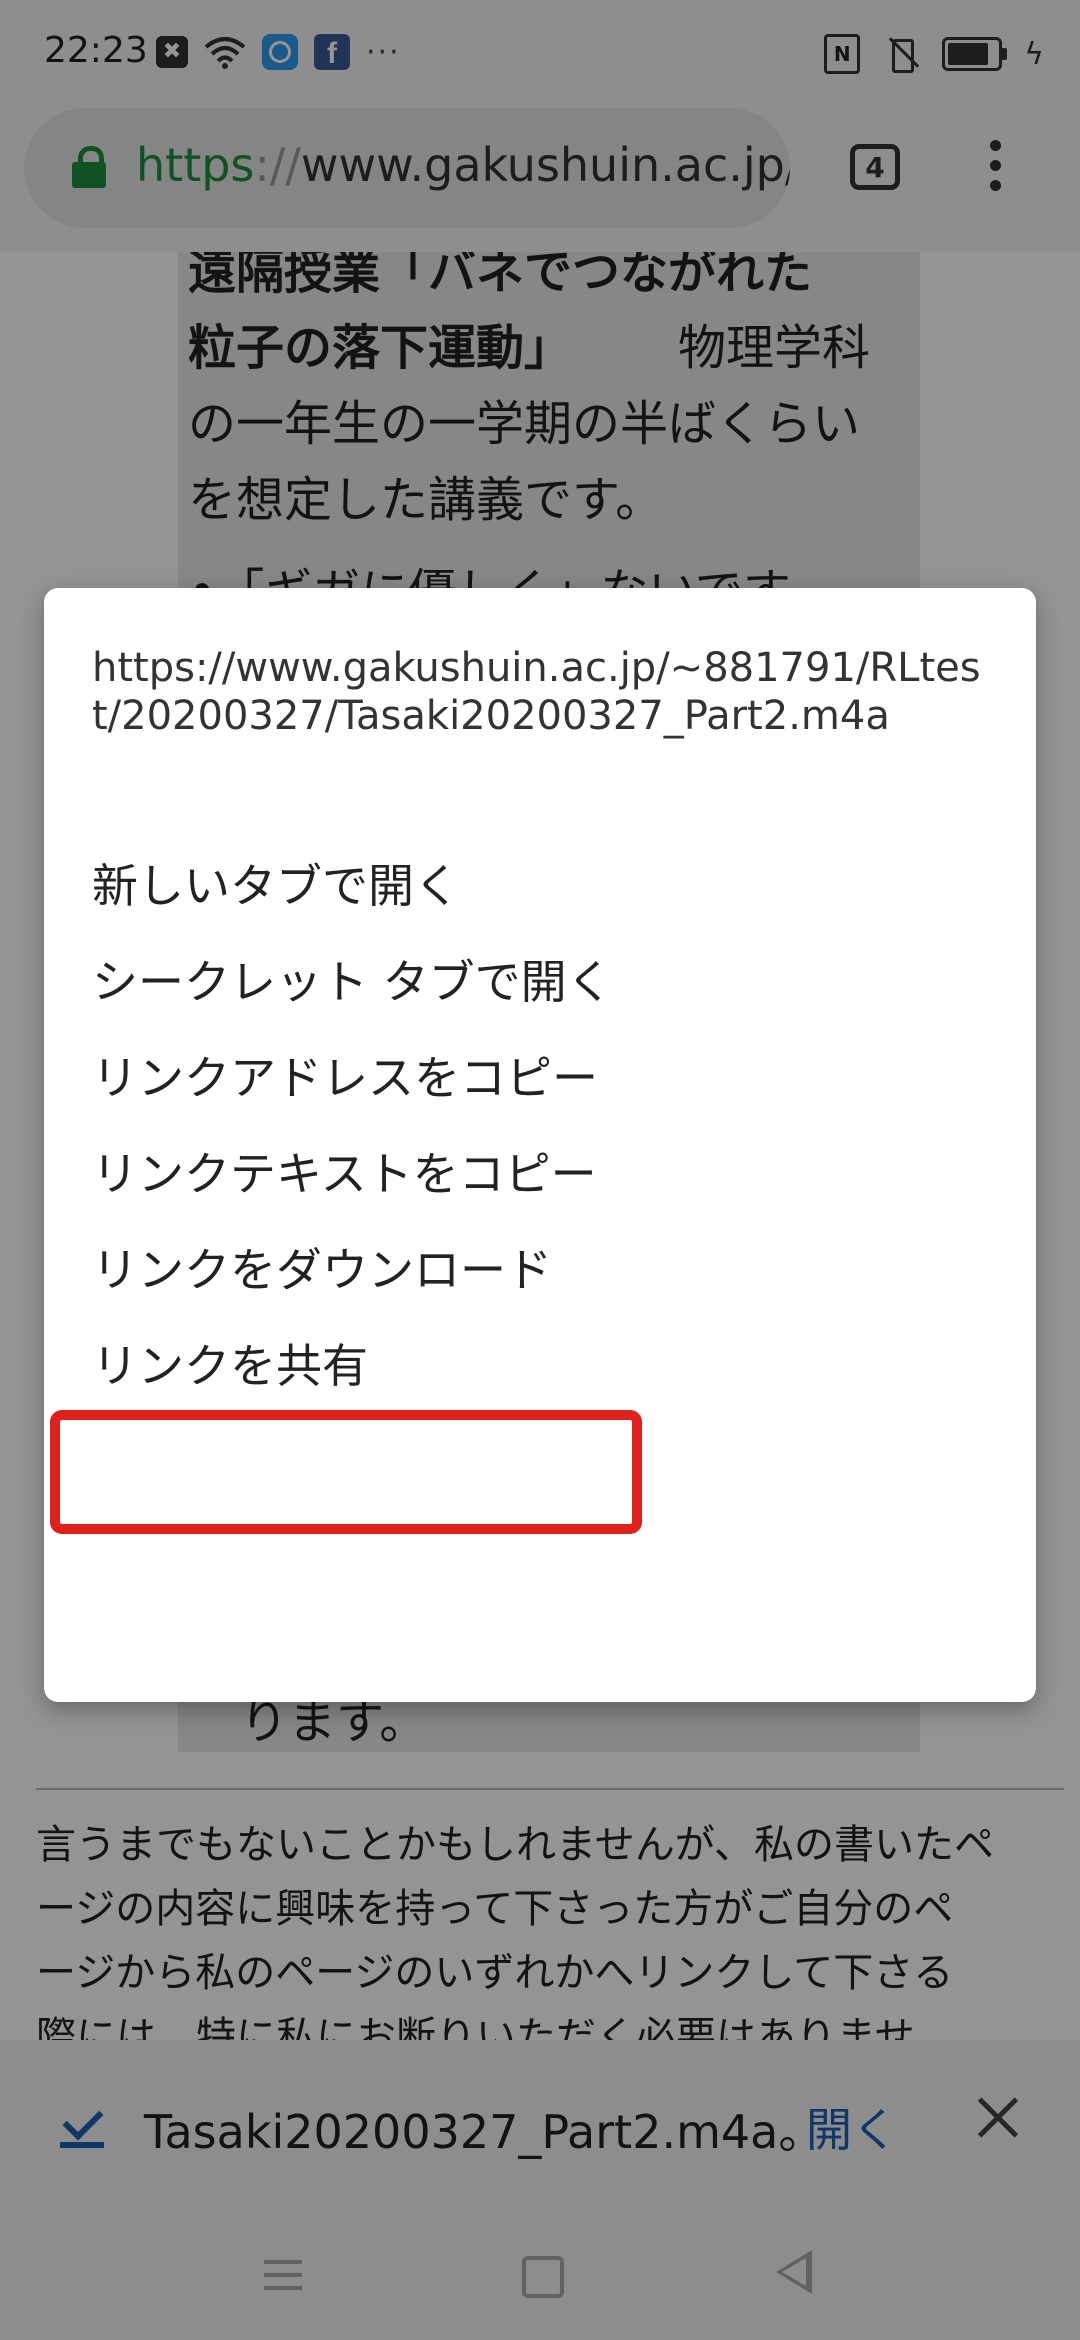 The image size is (1080, 2340). Describe the element at coordinates (542, 1270) in the screenshot. I see `download-link-item: リンクをダウンロード` at that location.